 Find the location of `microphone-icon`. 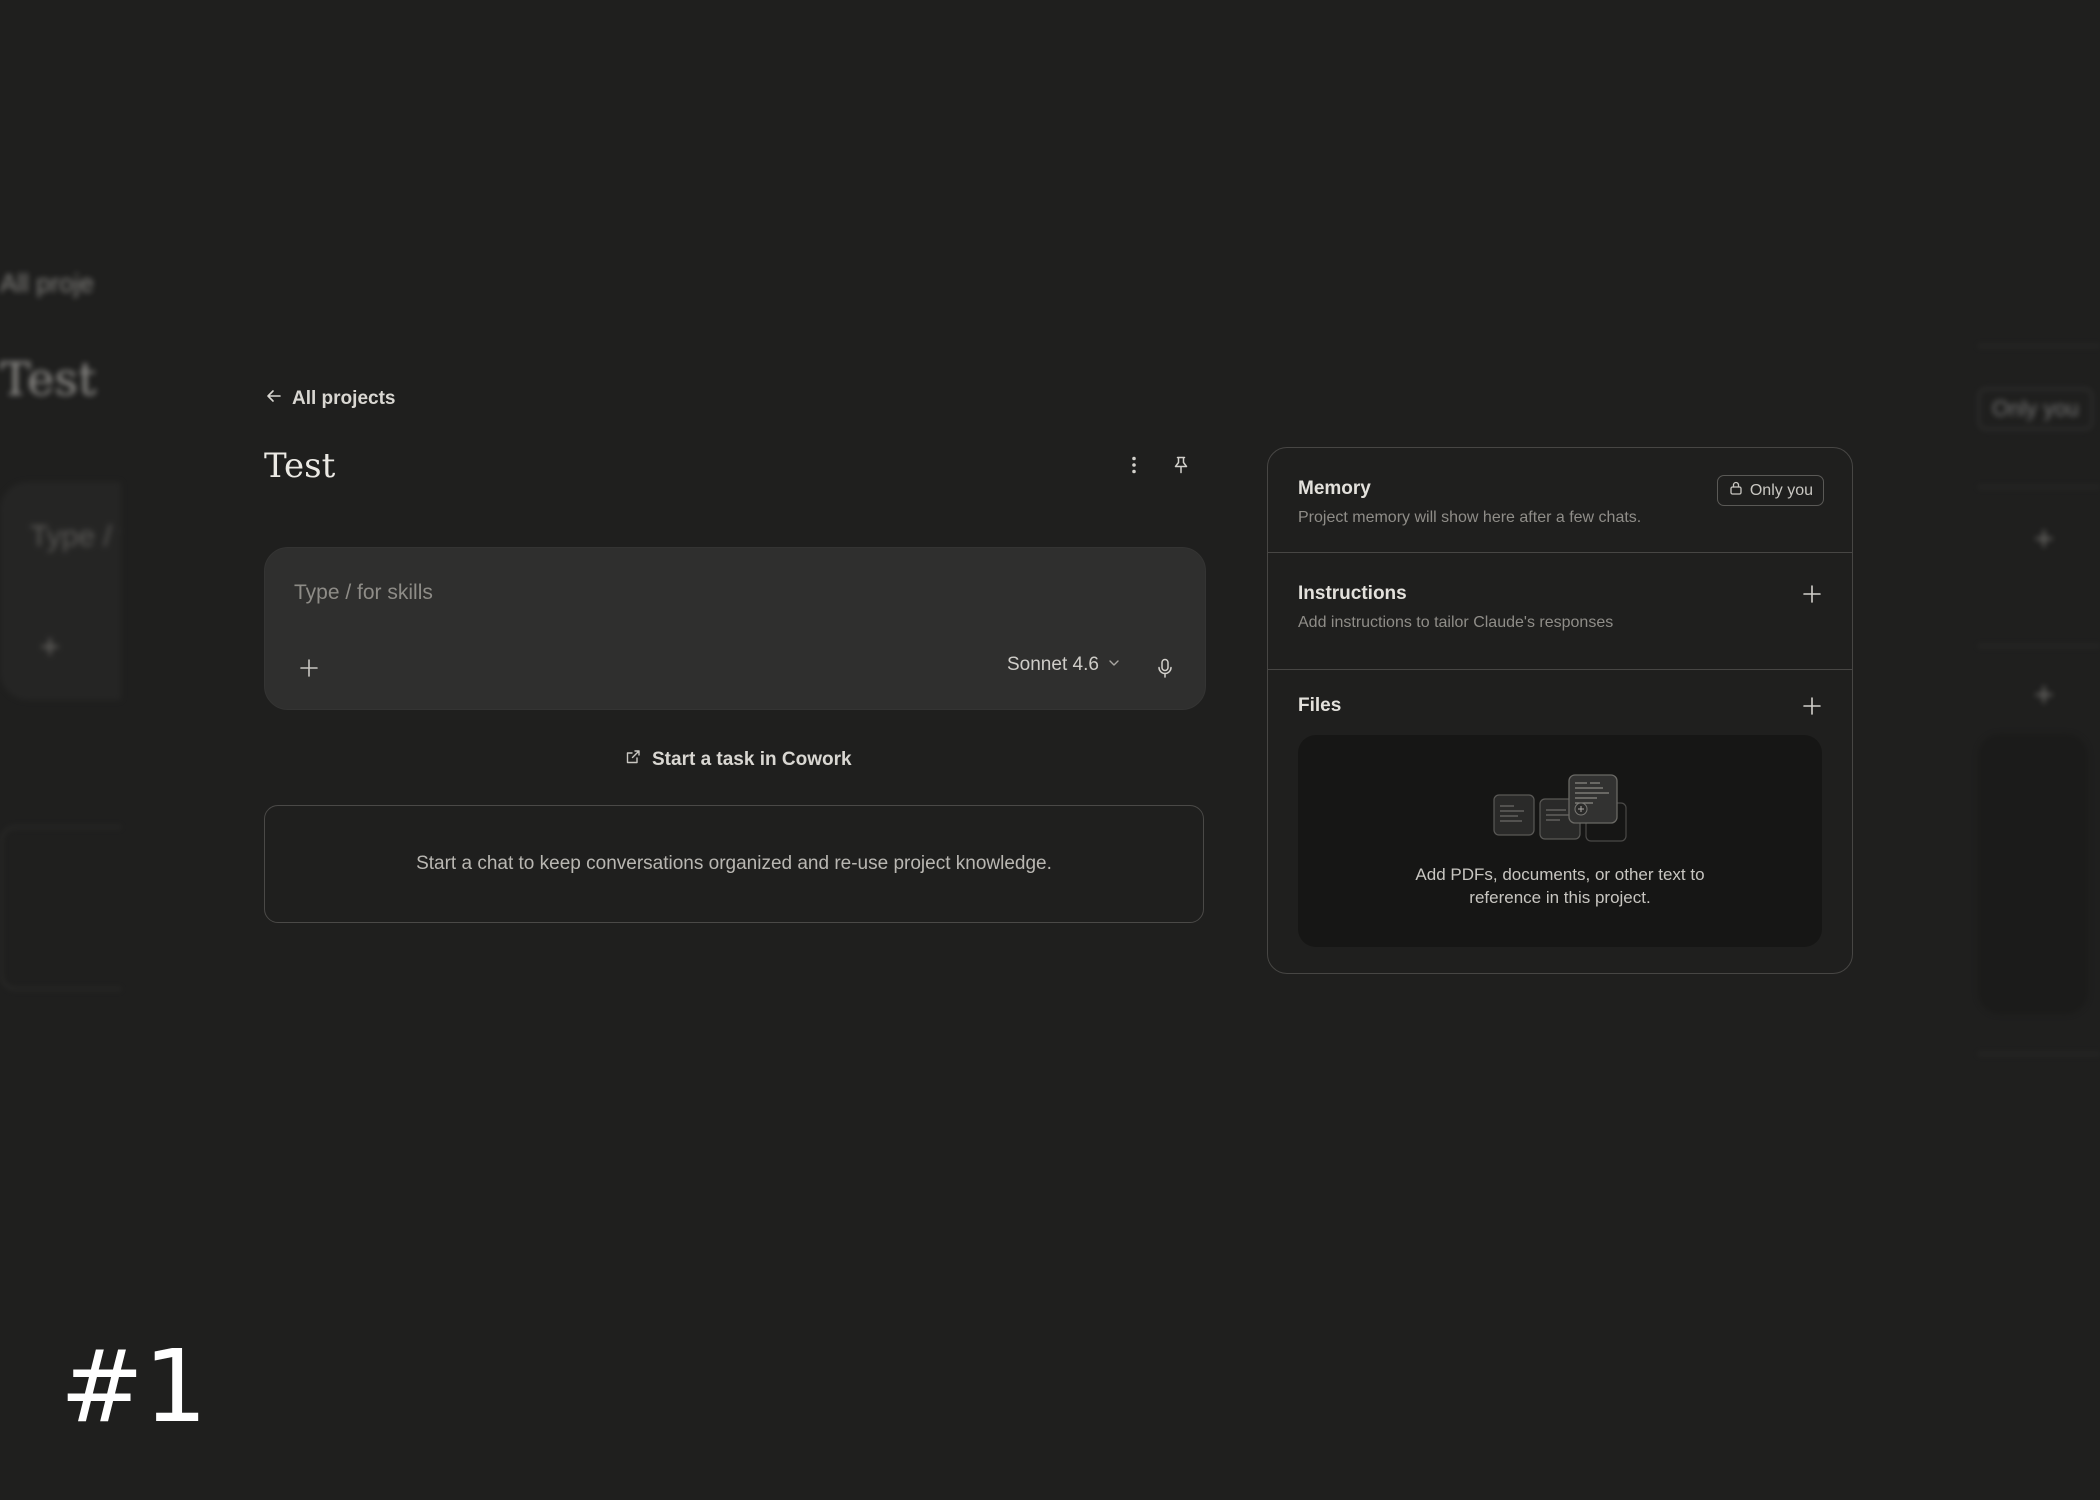

microphone-icon is located at coordinates (1165, 670).